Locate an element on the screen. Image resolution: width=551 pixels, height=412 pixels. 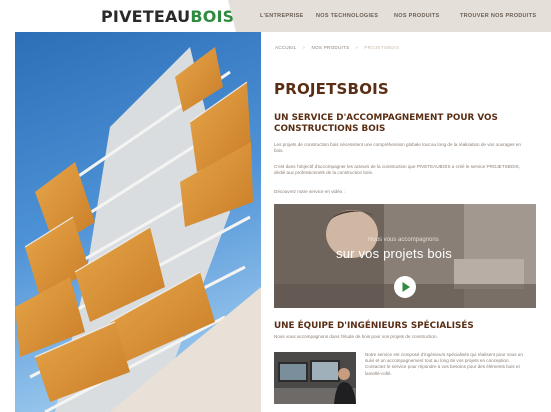
logo: PIVETEAUBOIS is located at coordinates (167, 16).